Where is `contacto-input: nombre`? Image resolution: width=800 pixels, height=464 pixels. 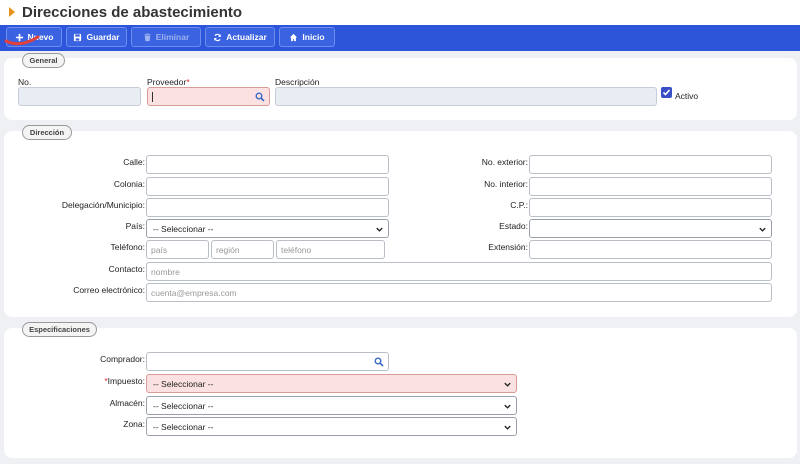 contacto-input: nombre is located at coordinates (459, 271).